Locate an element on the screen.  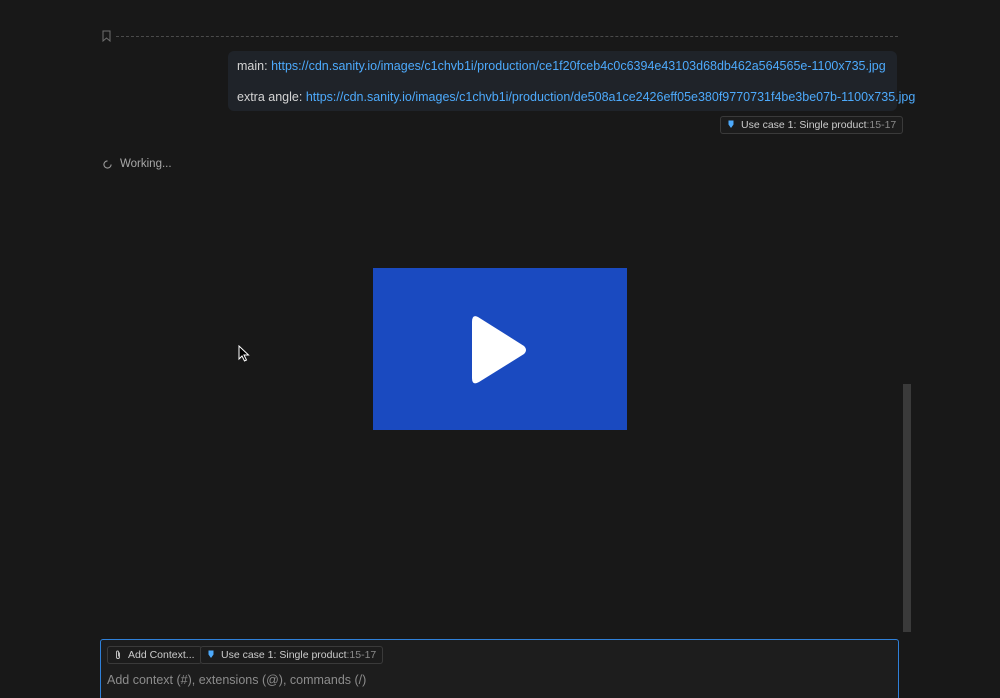
message-label-extra-angle: extra angle: is located at coordinates (270, 97).